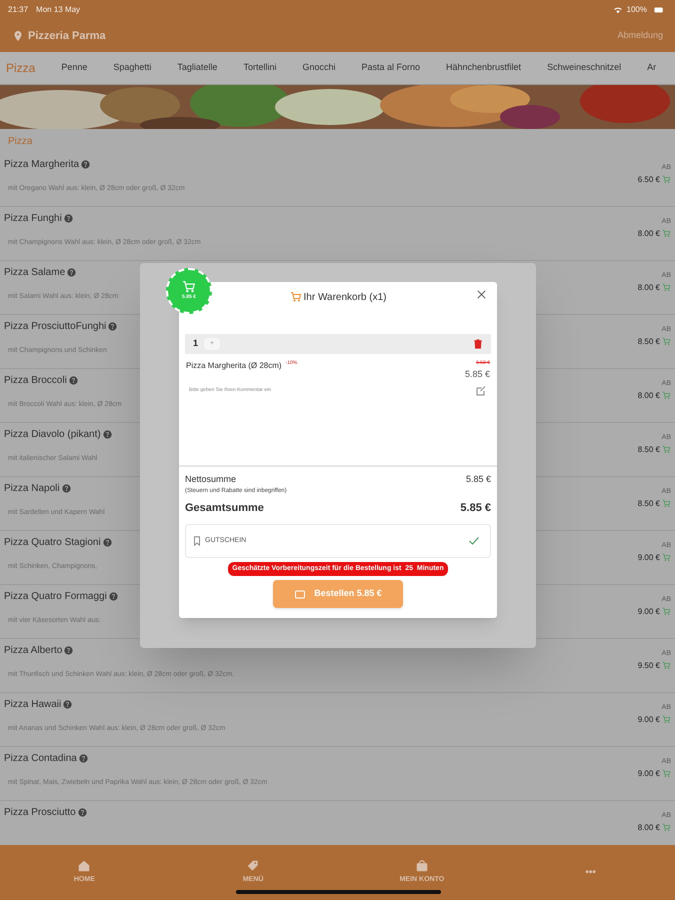  I want to click on category-tab: Spaghetti, so click(132, 68).